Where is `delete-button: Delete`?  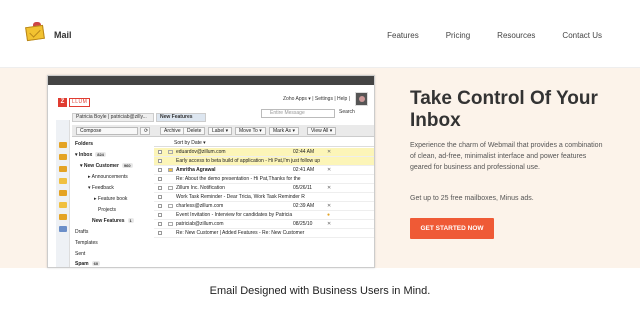
delete-button: Delete is located at coordinates (194, 131).